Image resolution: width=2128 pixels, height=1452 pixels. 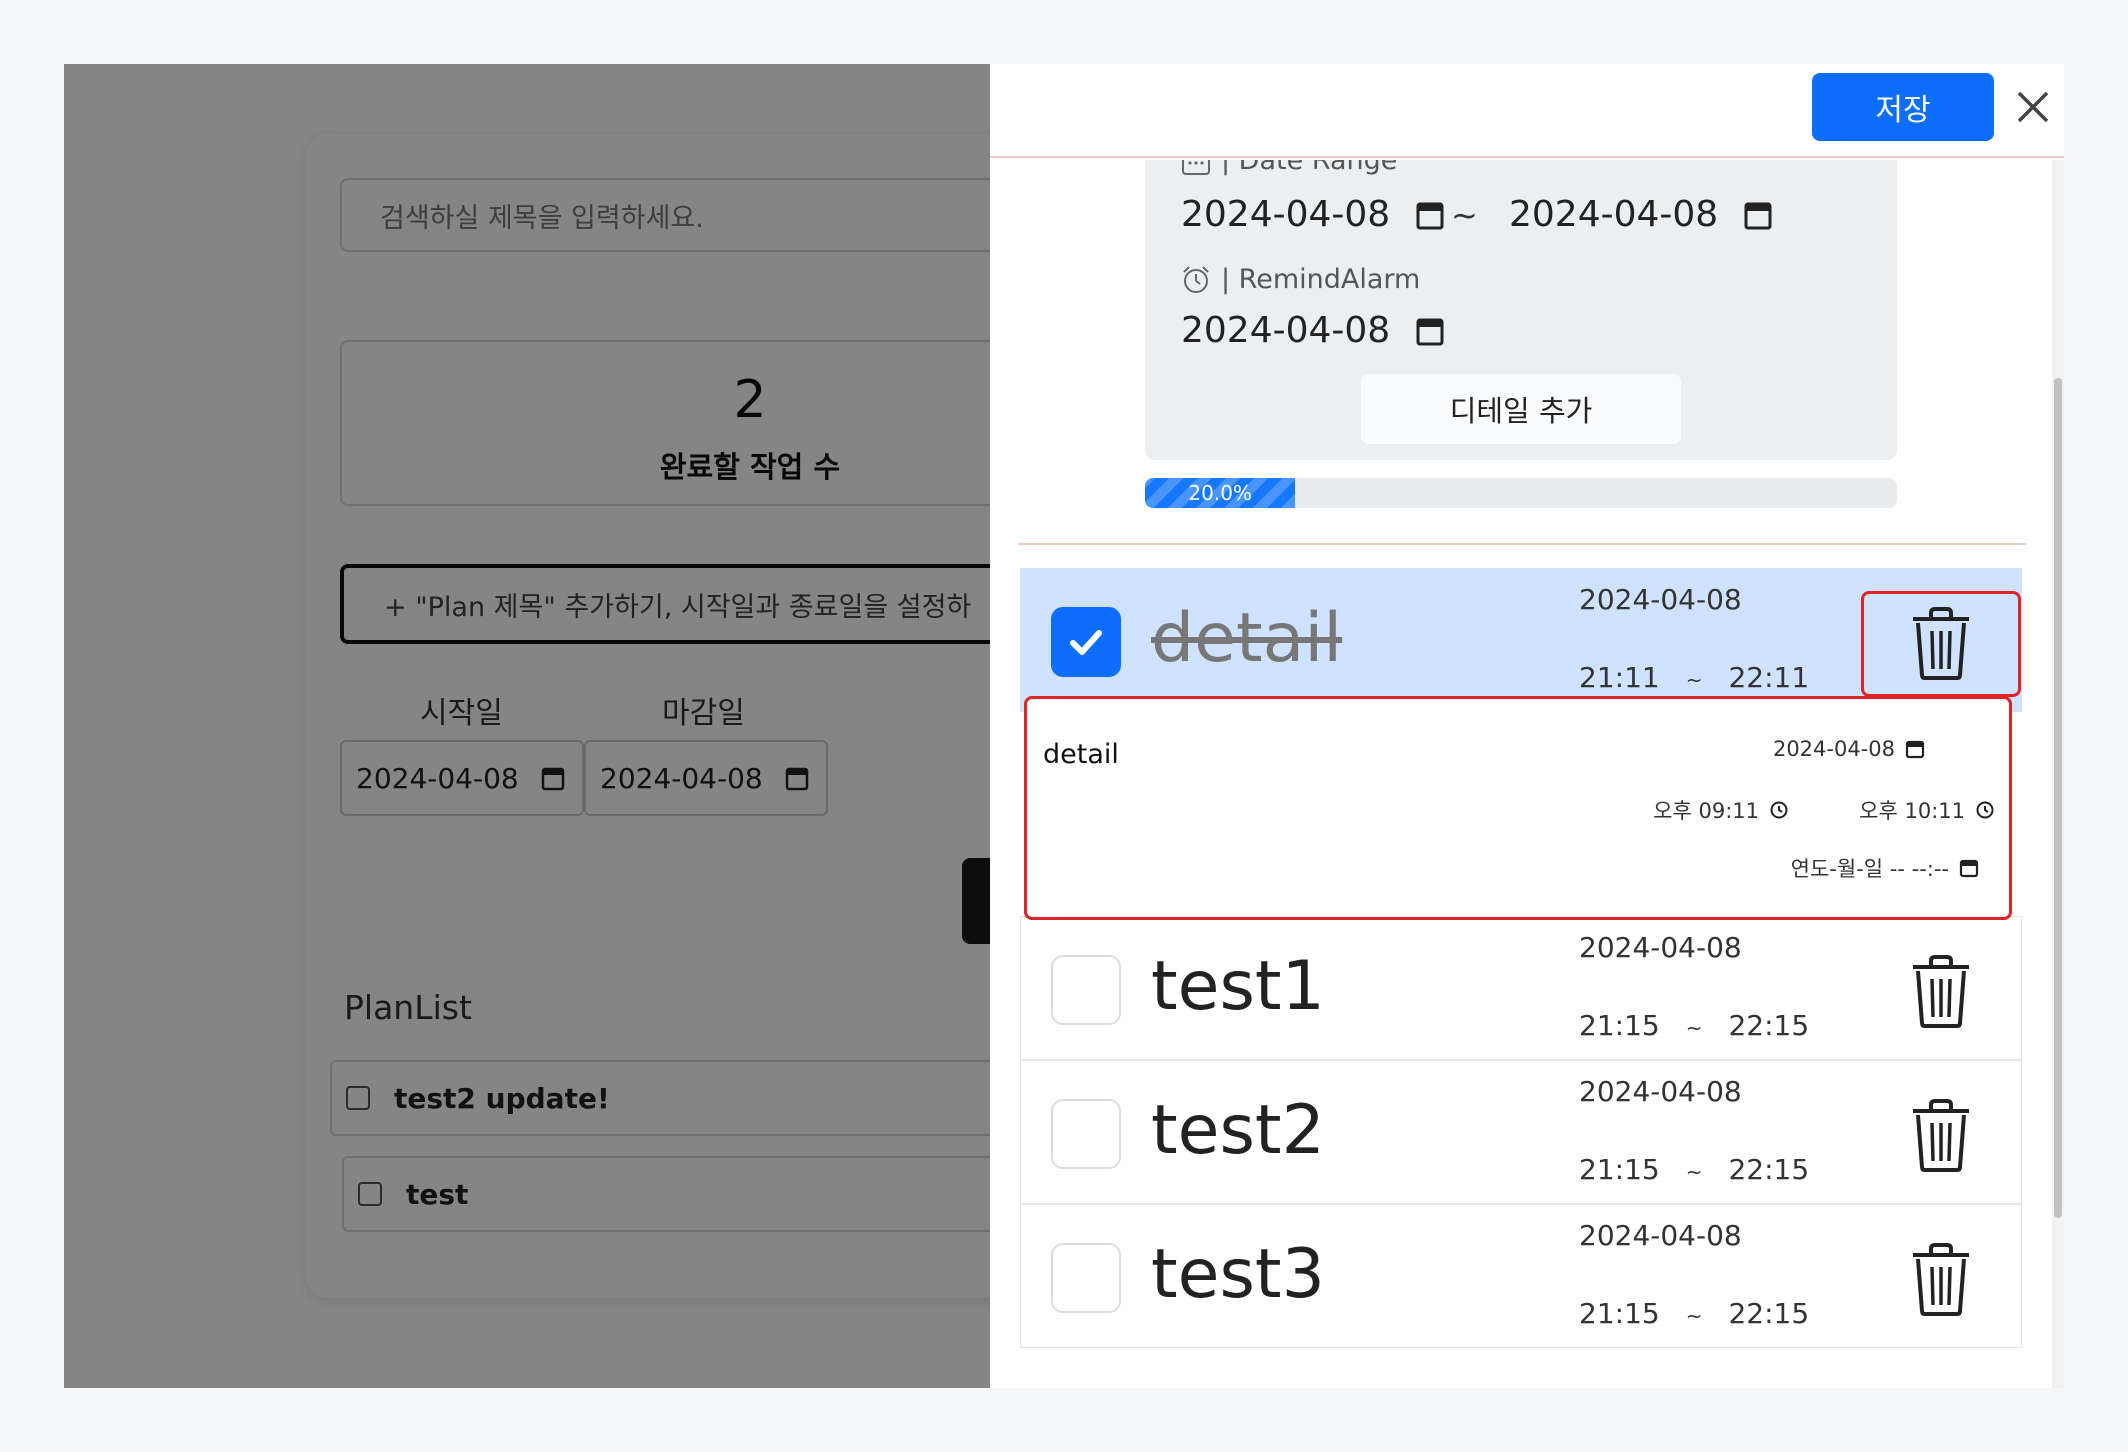 What do you see at coordinates (1769, 677) in the screenshot?
I see `detail-end-time: 22:11` at bounding box center [1769, 677].